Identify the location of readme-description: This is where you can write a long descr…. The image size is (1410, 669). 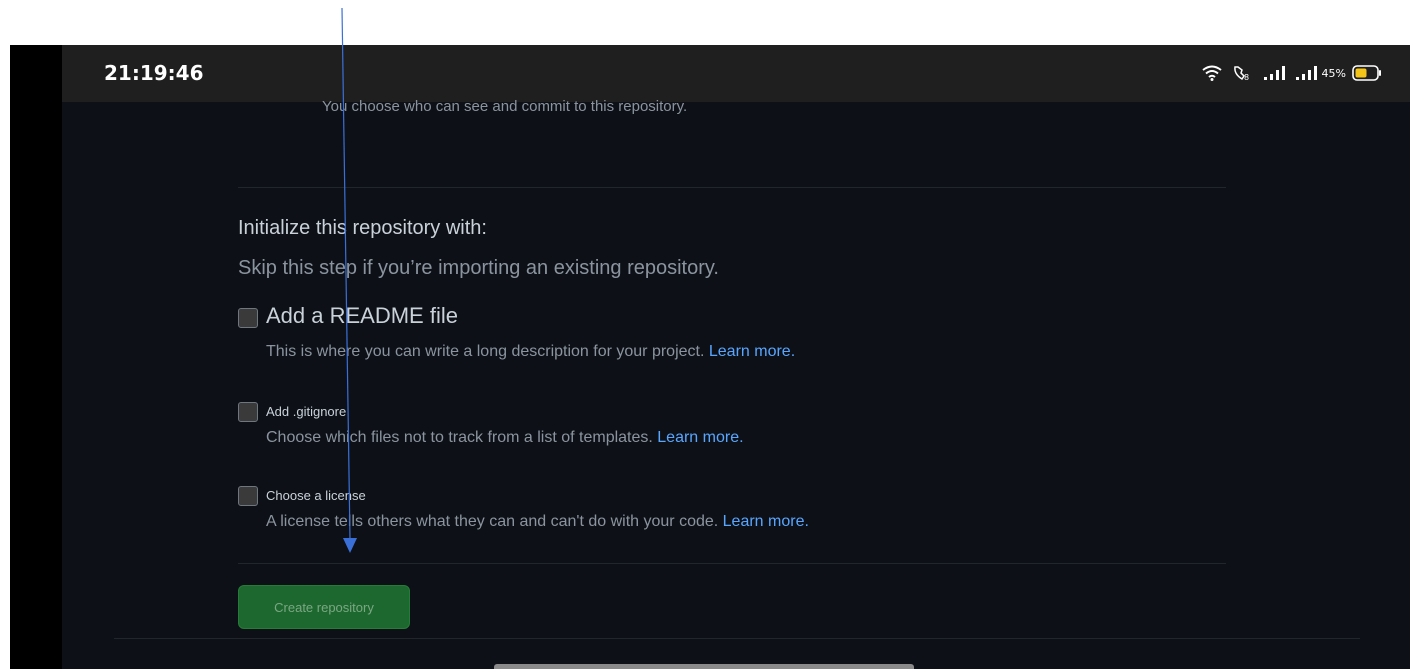
(530, 352).